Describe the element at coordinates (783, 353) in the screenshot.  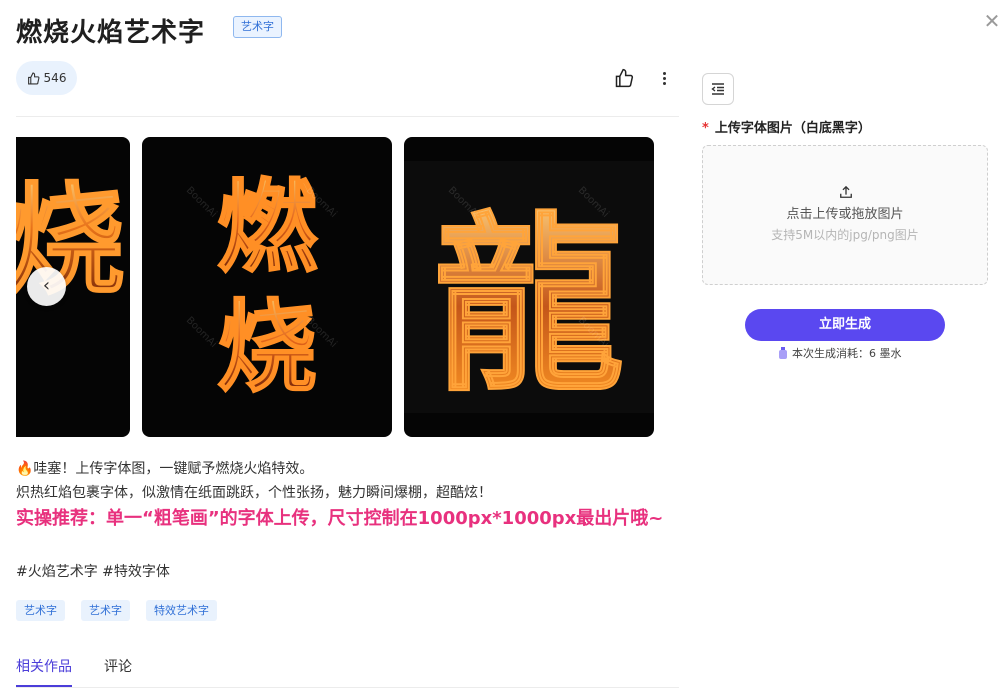
I see `ink-bottle-icon` at that location.